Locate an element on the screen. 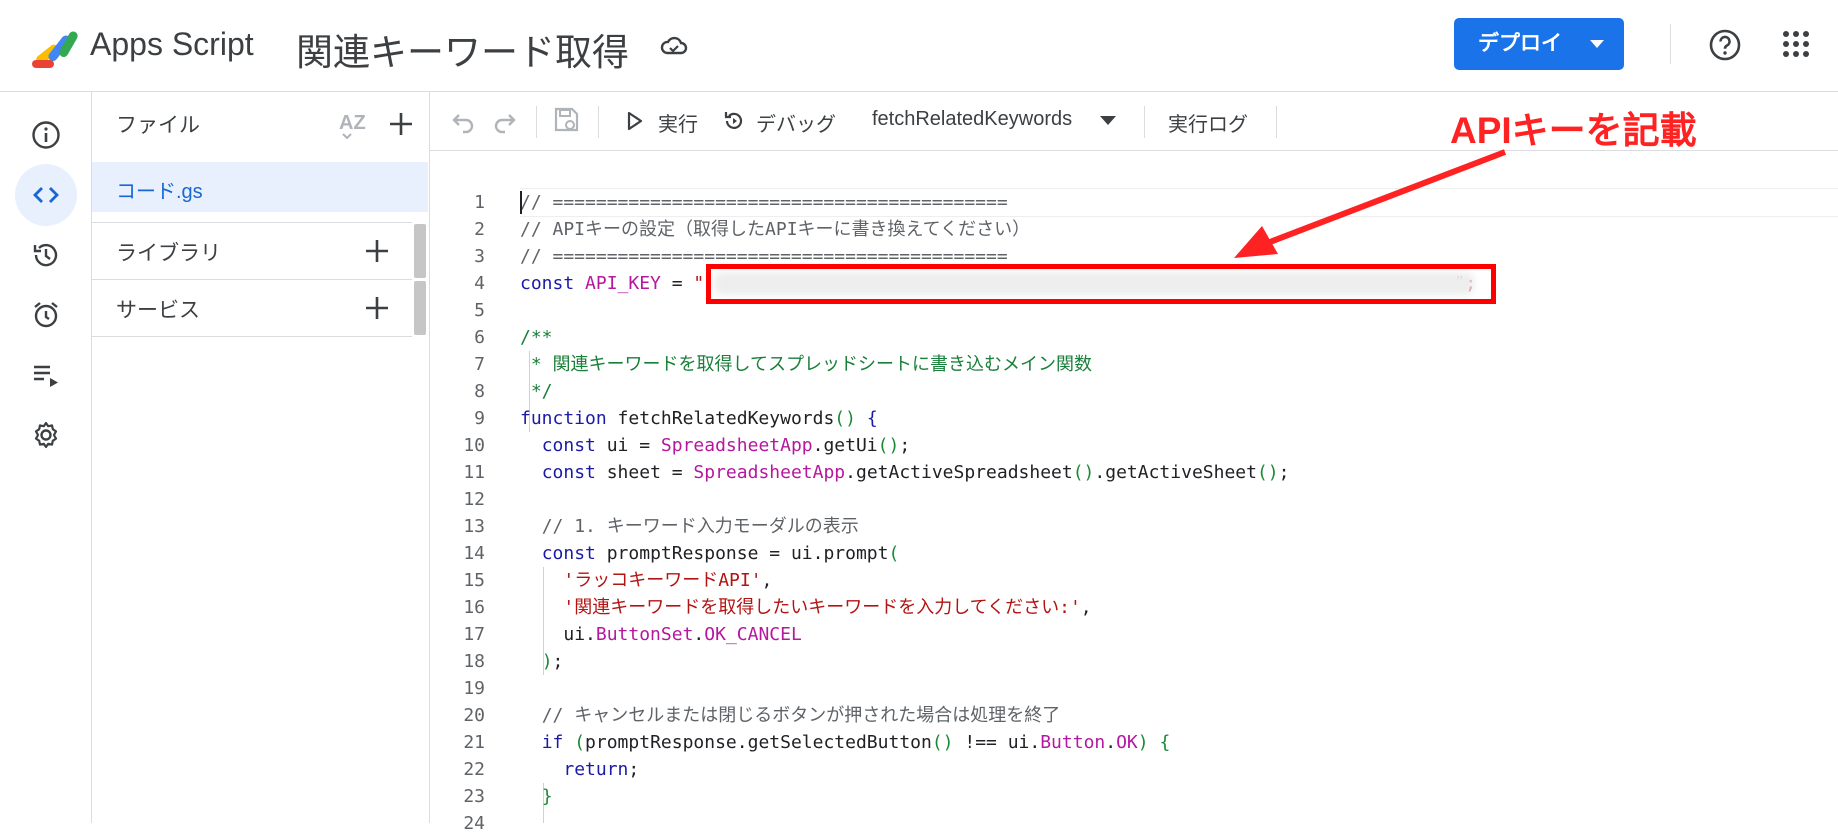  project-title: 関連キーワード取得 is located at coordinates (462, 49).